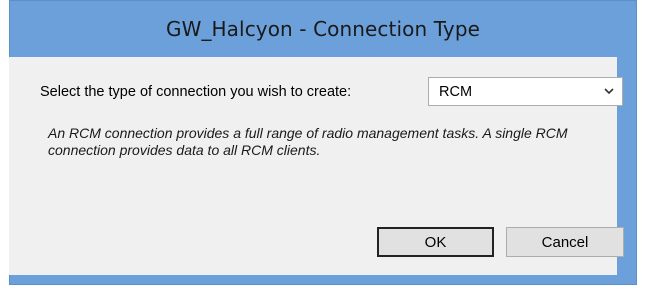 The height and width of the screenshot is (290, 647). Describe the element at coordinates (456, 92) in the screenshot. I see `connection-type-selected-value: RCM` at that location.